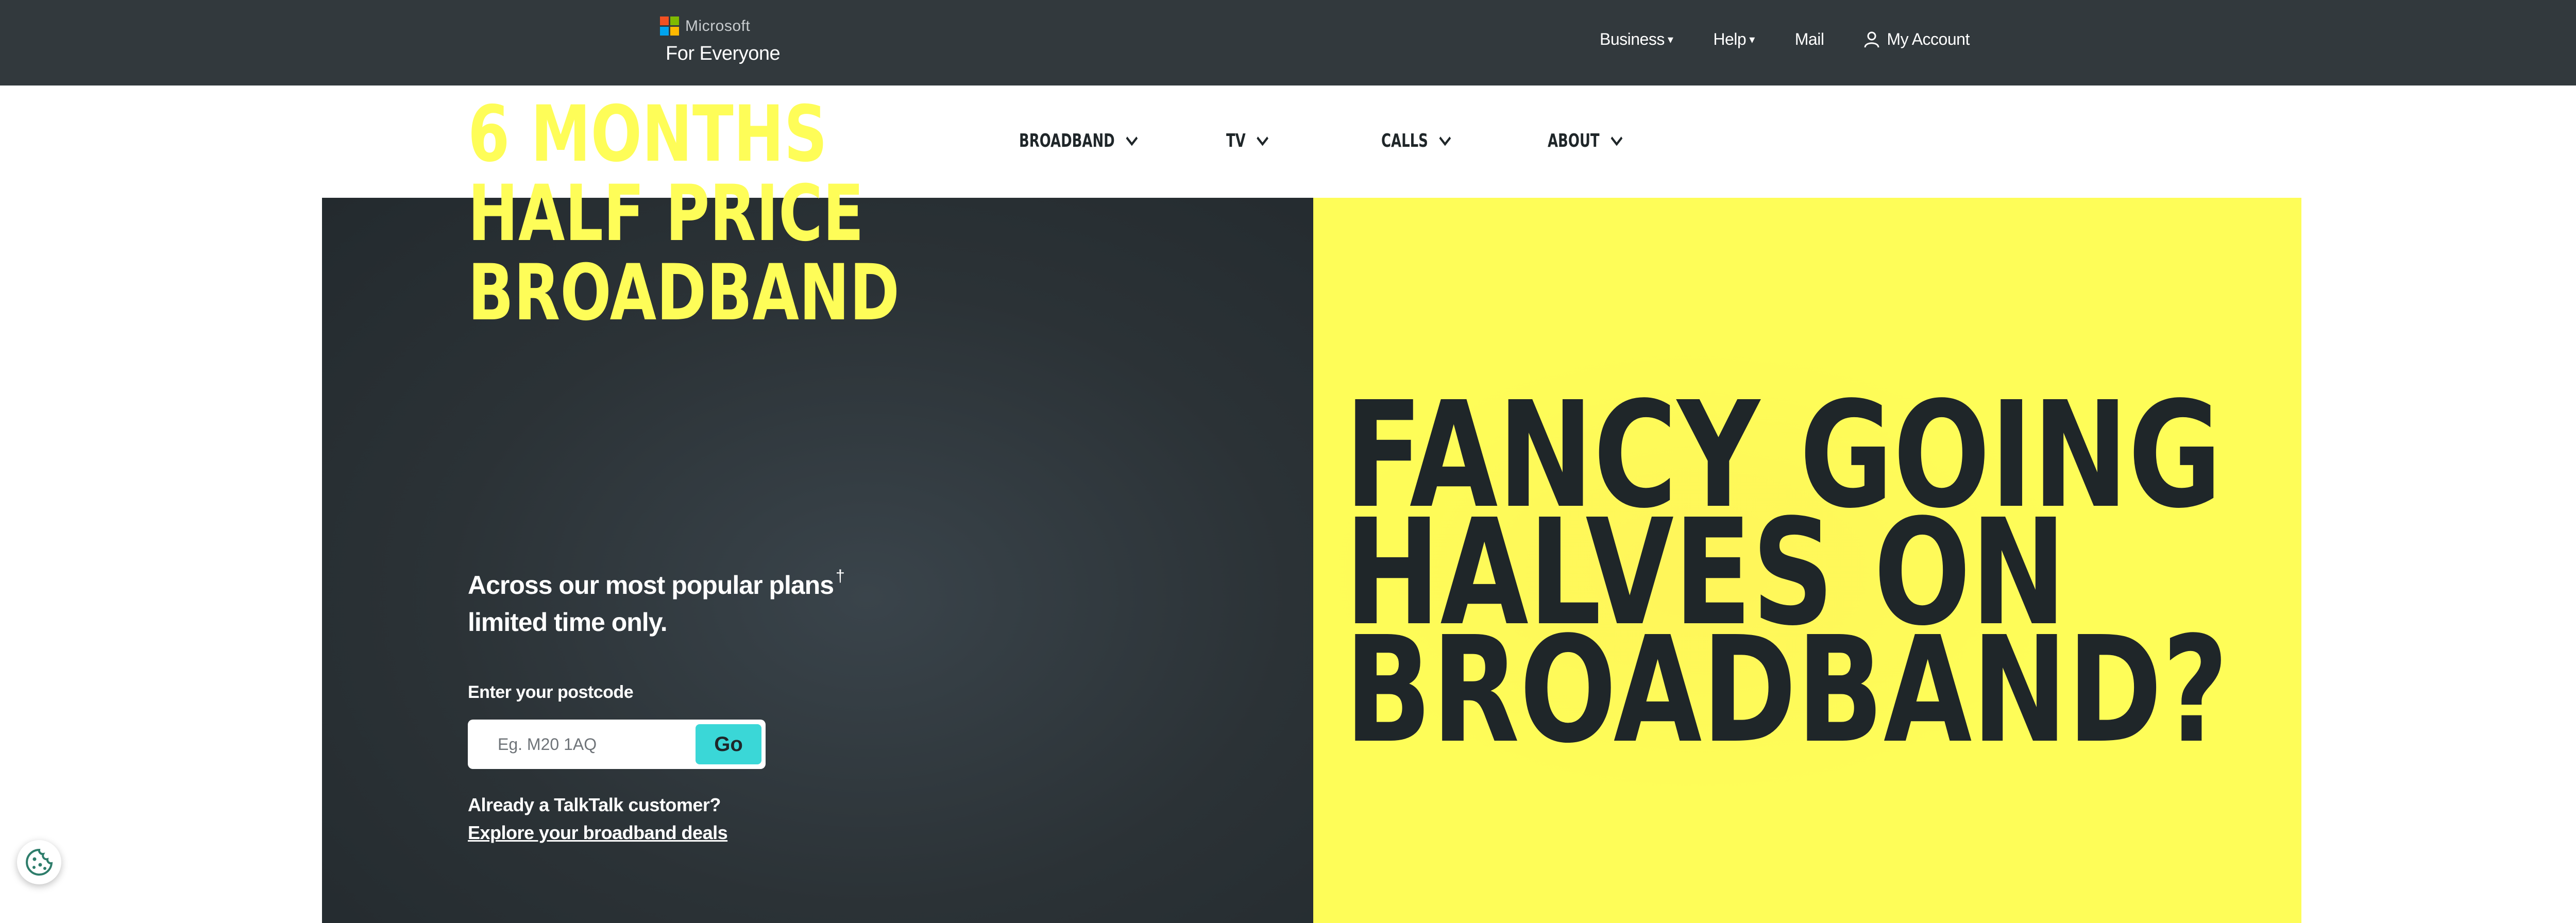  What do you see at coordinates (651, 586) in the screenshot?
I see `subcopy-line: Across our most popular plans` at bounding box center [651, 586].